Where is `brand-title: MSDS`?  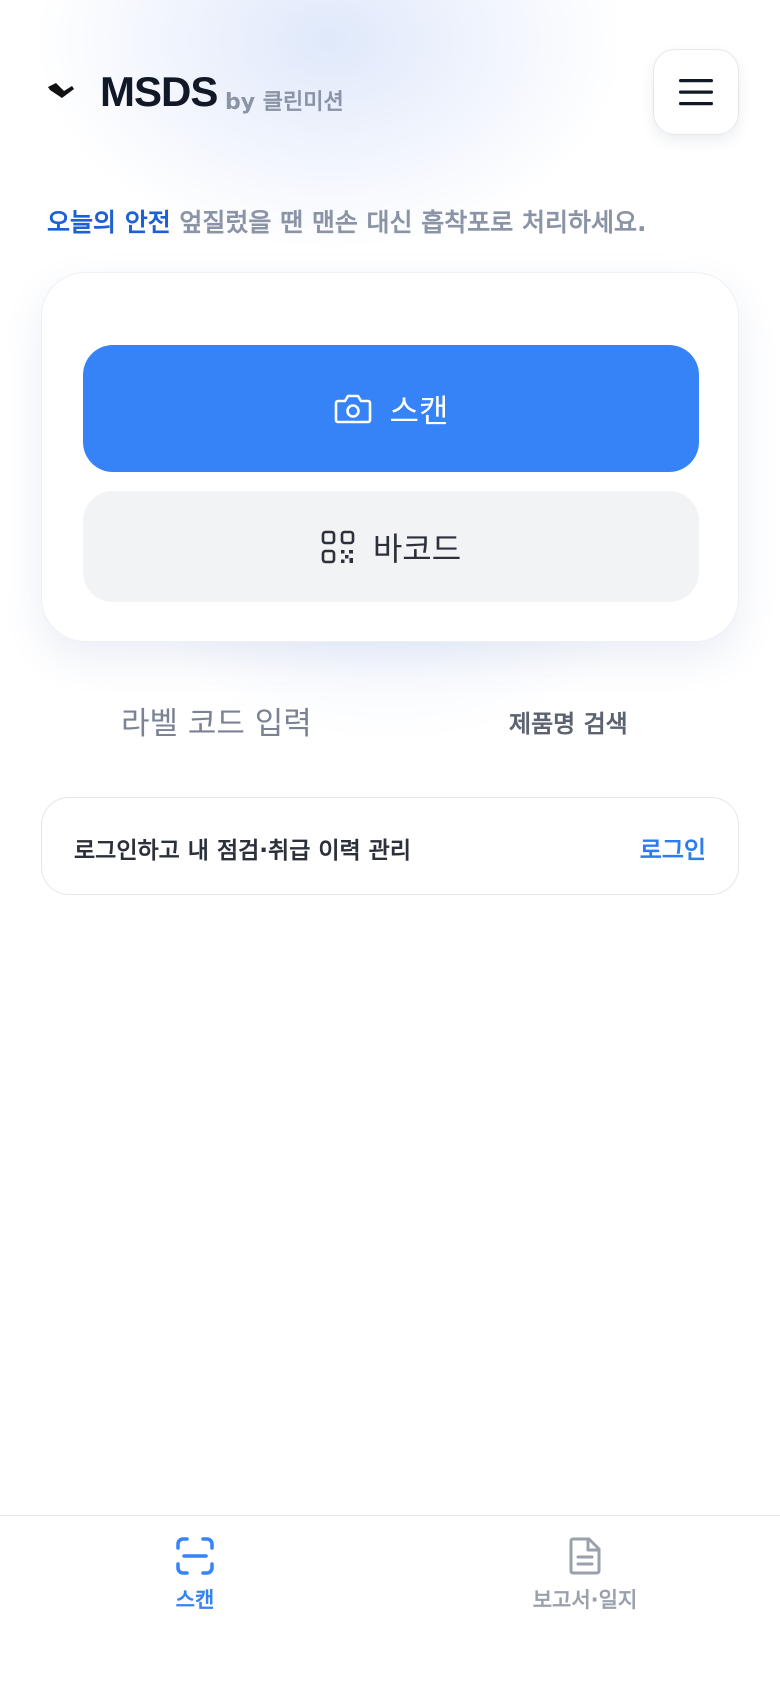 brand-title: MSDS is located at coordinates (159, 91).